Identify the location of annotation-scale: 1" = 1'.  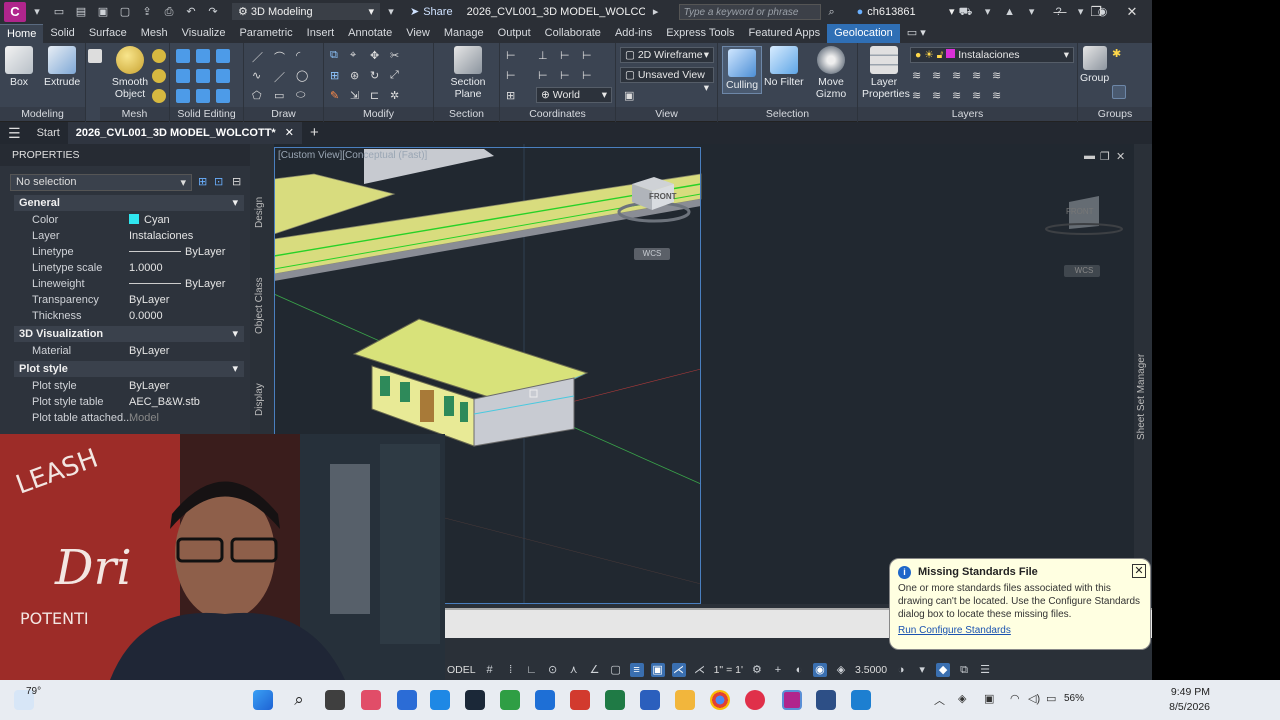
(728, 670).